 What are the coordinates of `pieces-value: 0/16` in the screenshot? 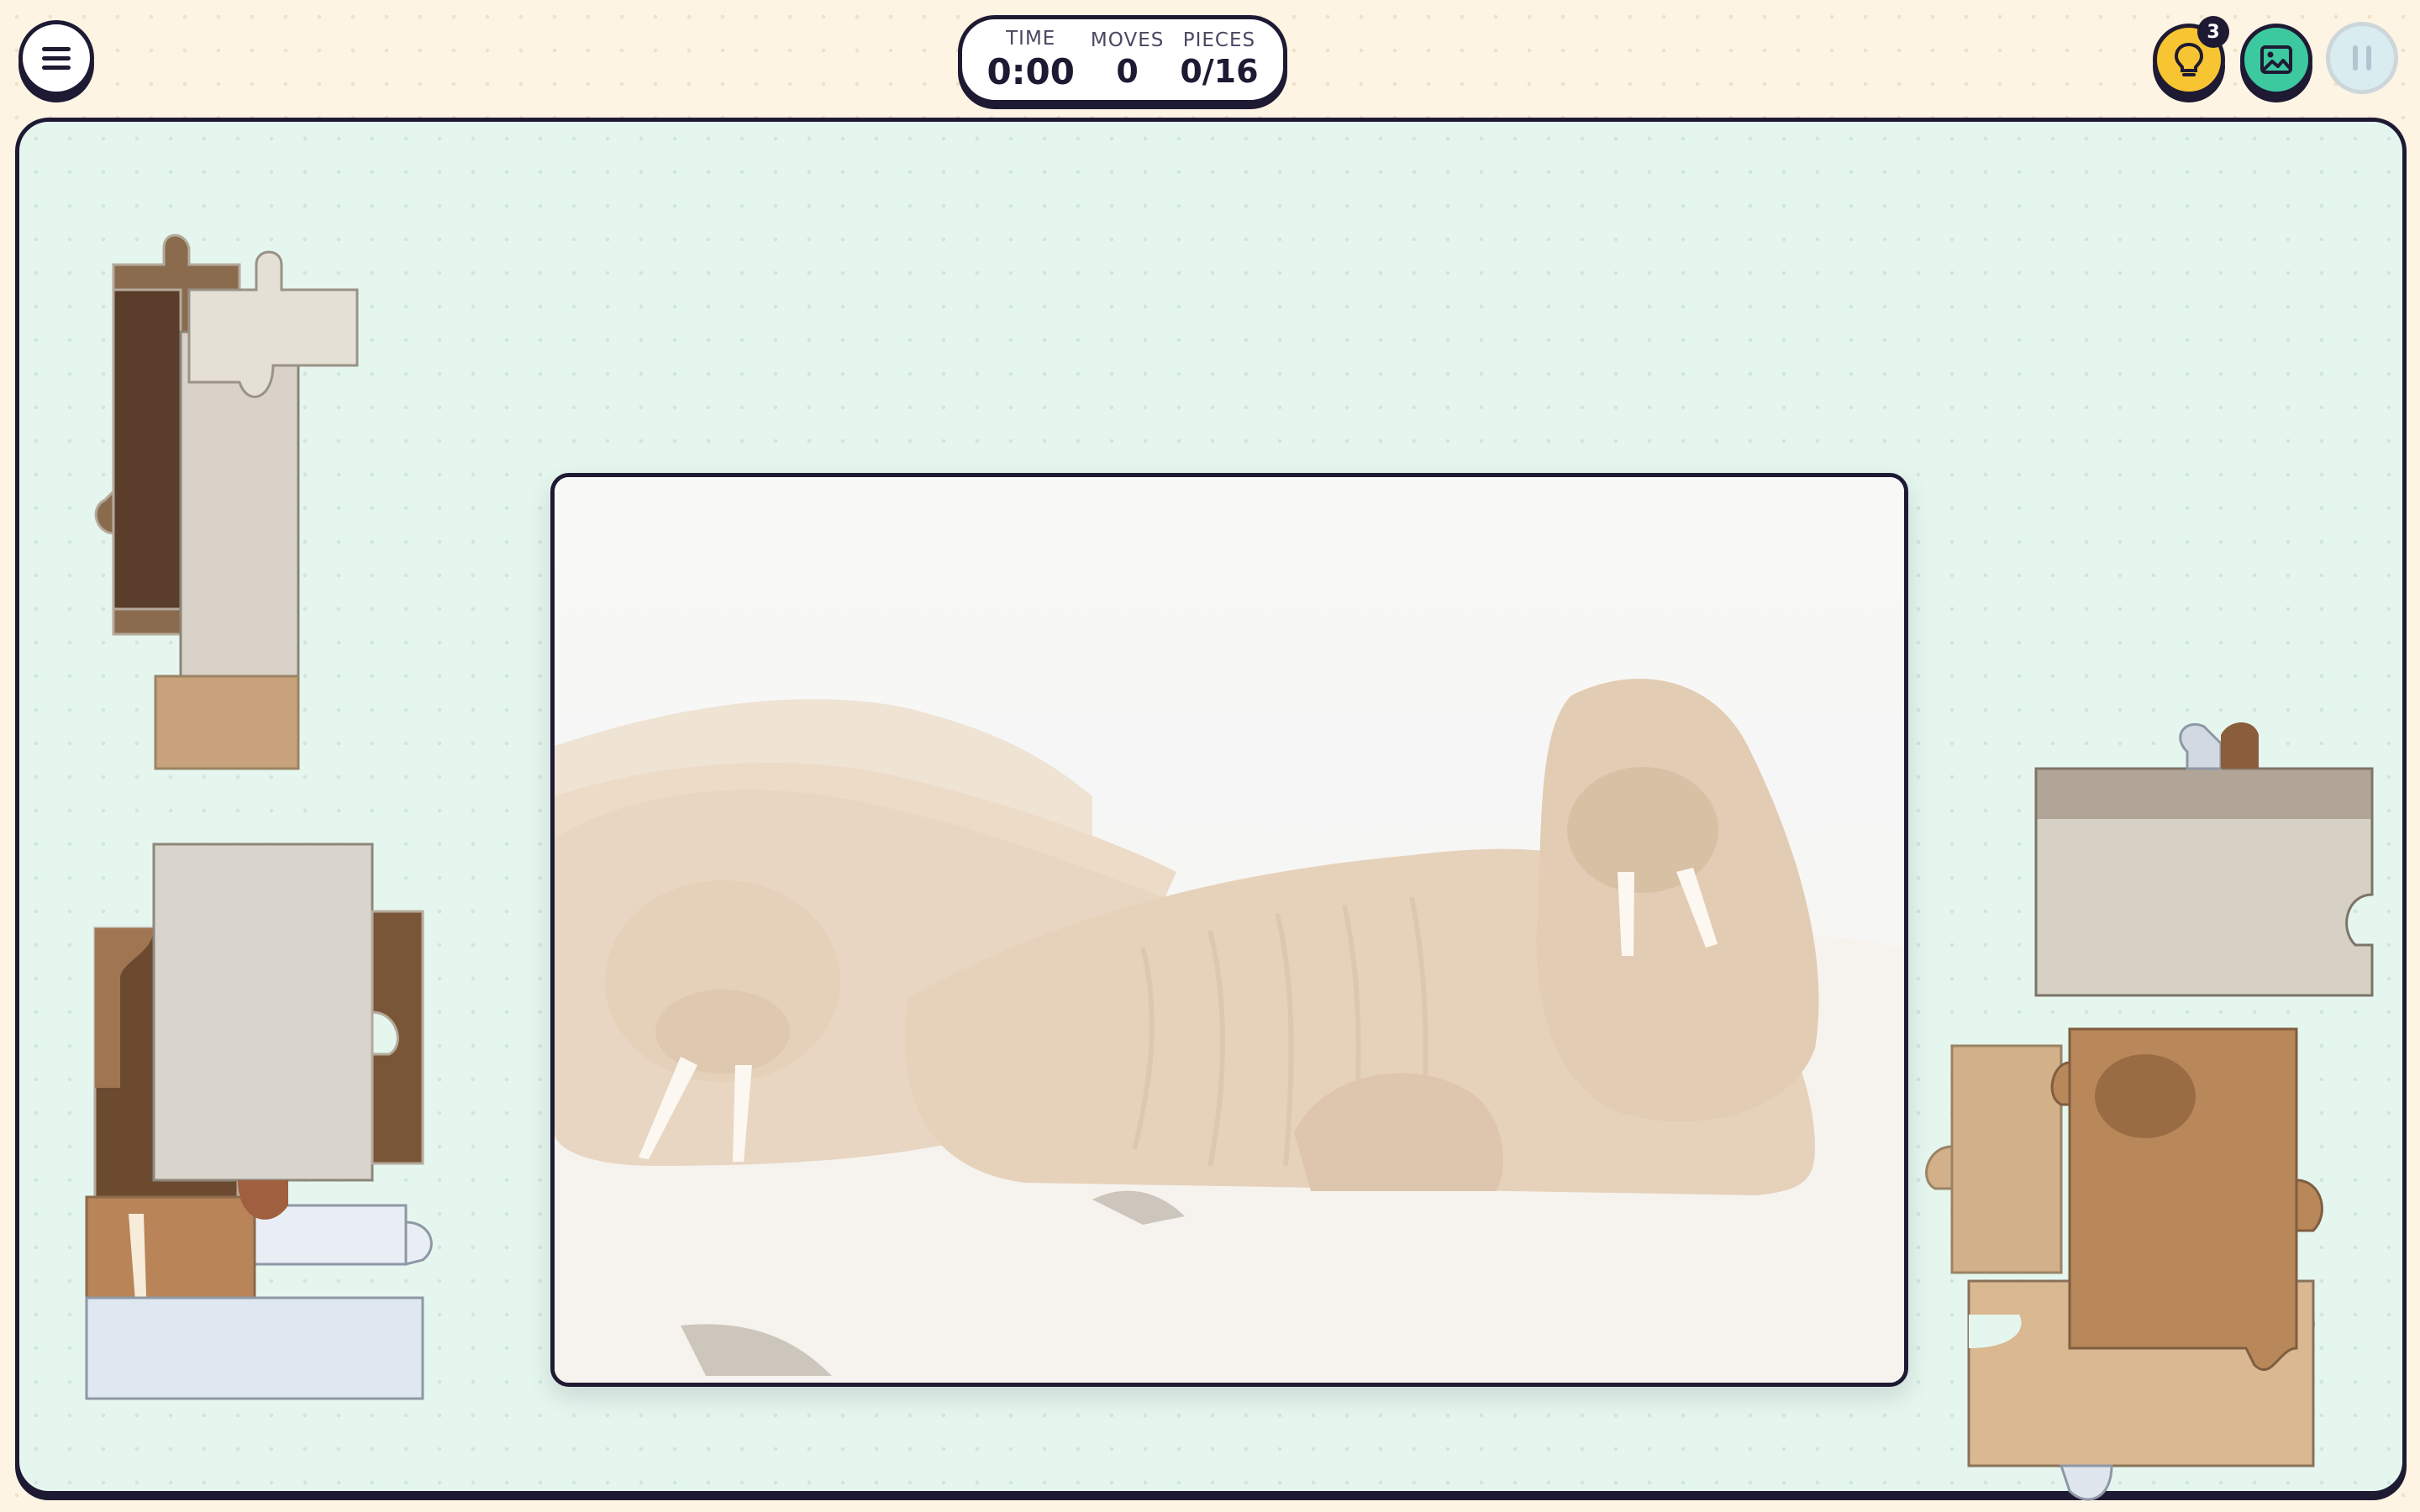 It's located at (1219, 71).